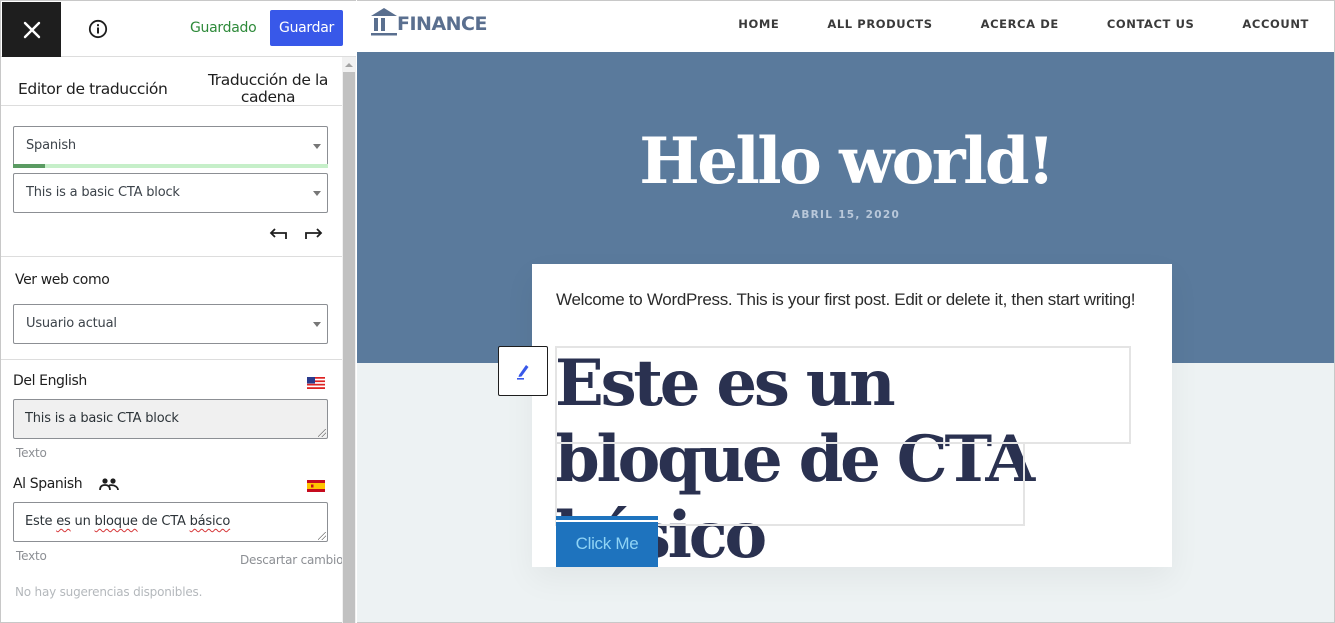 The width and height of the screenshot is (1335, 623). What do you see at coordinates (31, 556) in the screenshot?
I see `target-type-label: Texto` at bounding box center [31, 556].